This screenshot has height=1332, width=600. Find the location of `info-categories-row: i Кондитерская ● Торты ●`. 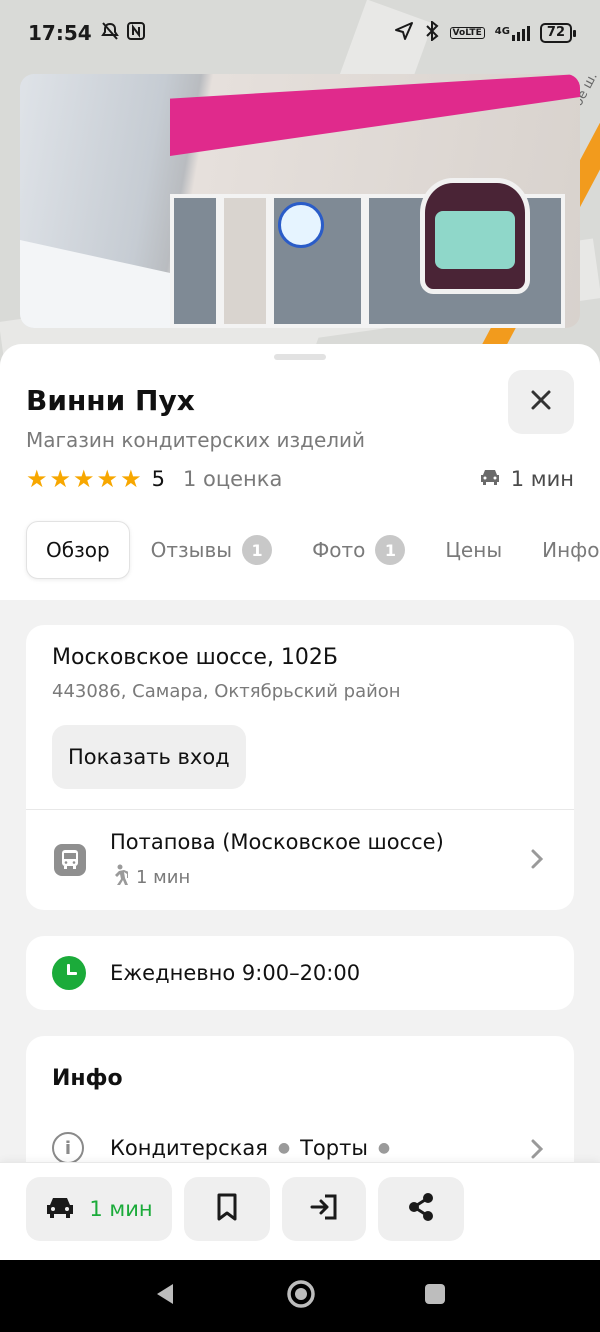

info-categories-row: i Кондитерская ● Торты ● is located at coordinates (226, 1148).